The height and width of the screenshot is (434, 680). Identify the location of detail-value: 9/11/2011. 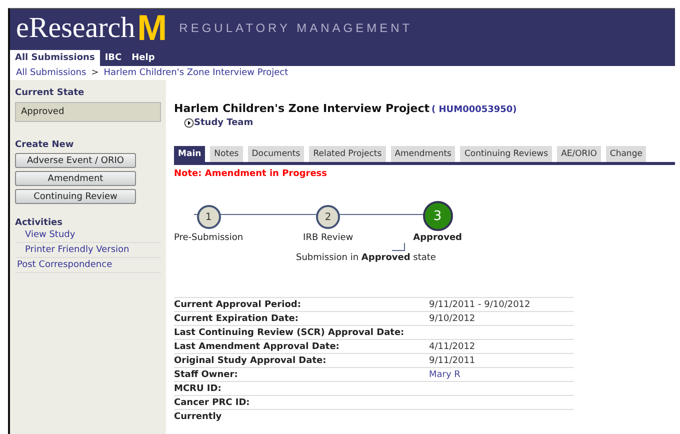
(501, 361).